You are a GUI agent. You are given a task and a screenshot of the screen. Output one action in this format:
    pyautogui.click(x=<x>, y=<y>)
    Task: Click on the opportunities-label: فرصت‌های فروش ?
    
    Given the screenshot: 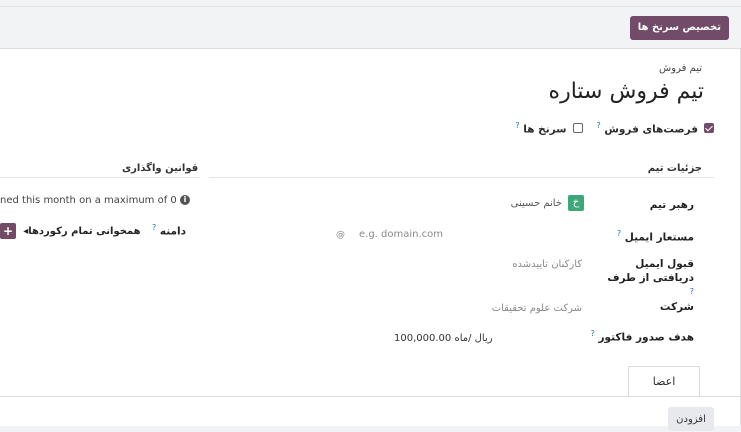 What is the action you would take?
    pyautogui.click(x=647, y=128)
    